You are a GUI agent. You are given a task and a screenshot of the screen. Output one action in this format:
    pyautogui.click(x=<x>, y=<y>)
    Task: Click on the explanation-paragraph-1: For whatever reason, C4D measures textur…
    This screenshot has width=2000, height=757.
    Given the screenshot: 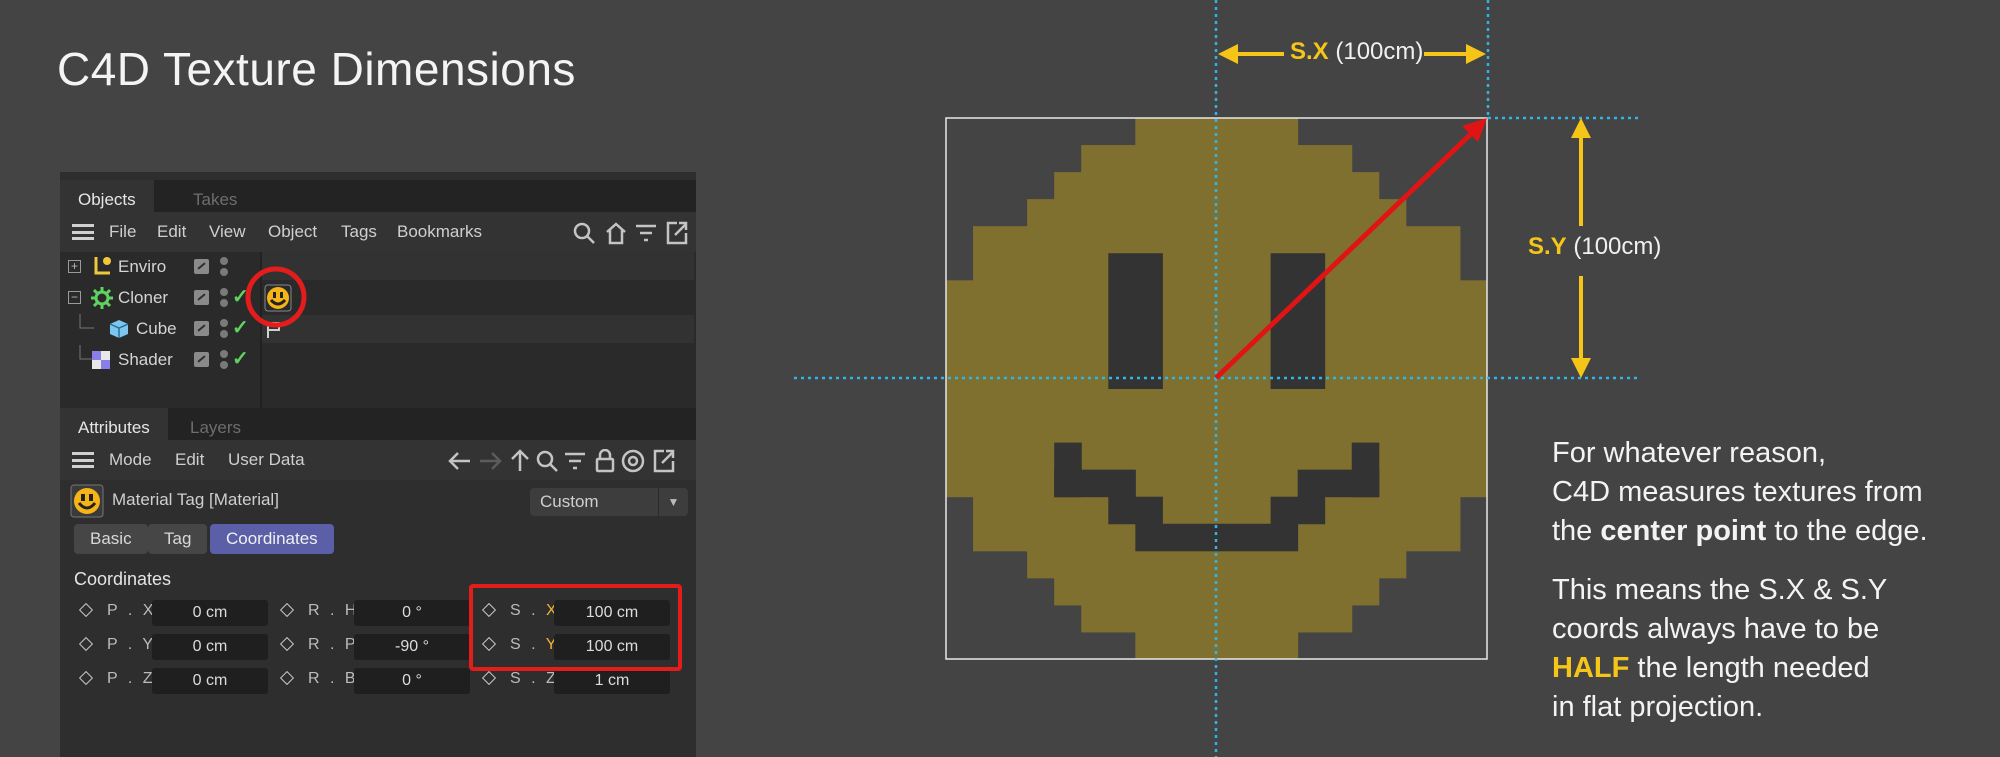 What is the action you would take?
    pyautogui.click(x=1740, y=492)
    